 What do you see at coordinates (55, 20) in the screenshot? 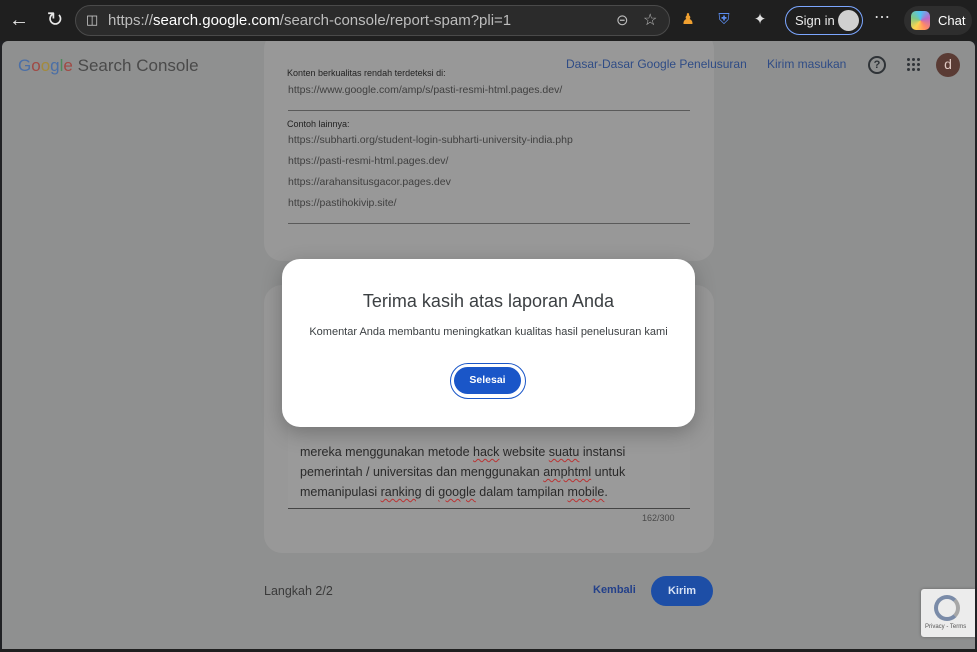
I see `reload-icon: ↻` at bounding box center [55, 20].